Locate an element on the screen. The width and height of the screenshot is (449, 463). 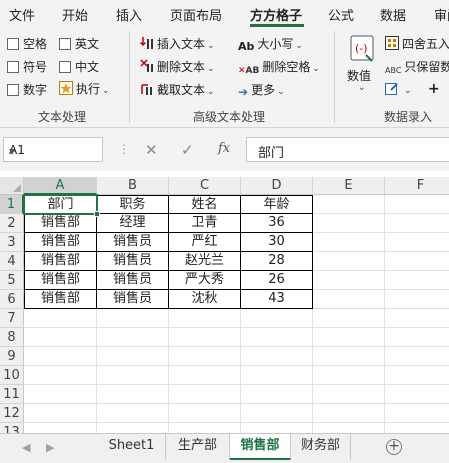
cell-f6 is located at coordinates (417, 299).